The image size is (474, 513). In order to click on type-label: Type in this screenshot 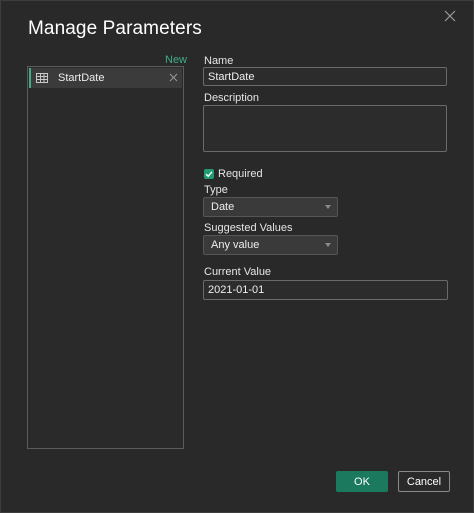, I will do `click(216, 190)`.